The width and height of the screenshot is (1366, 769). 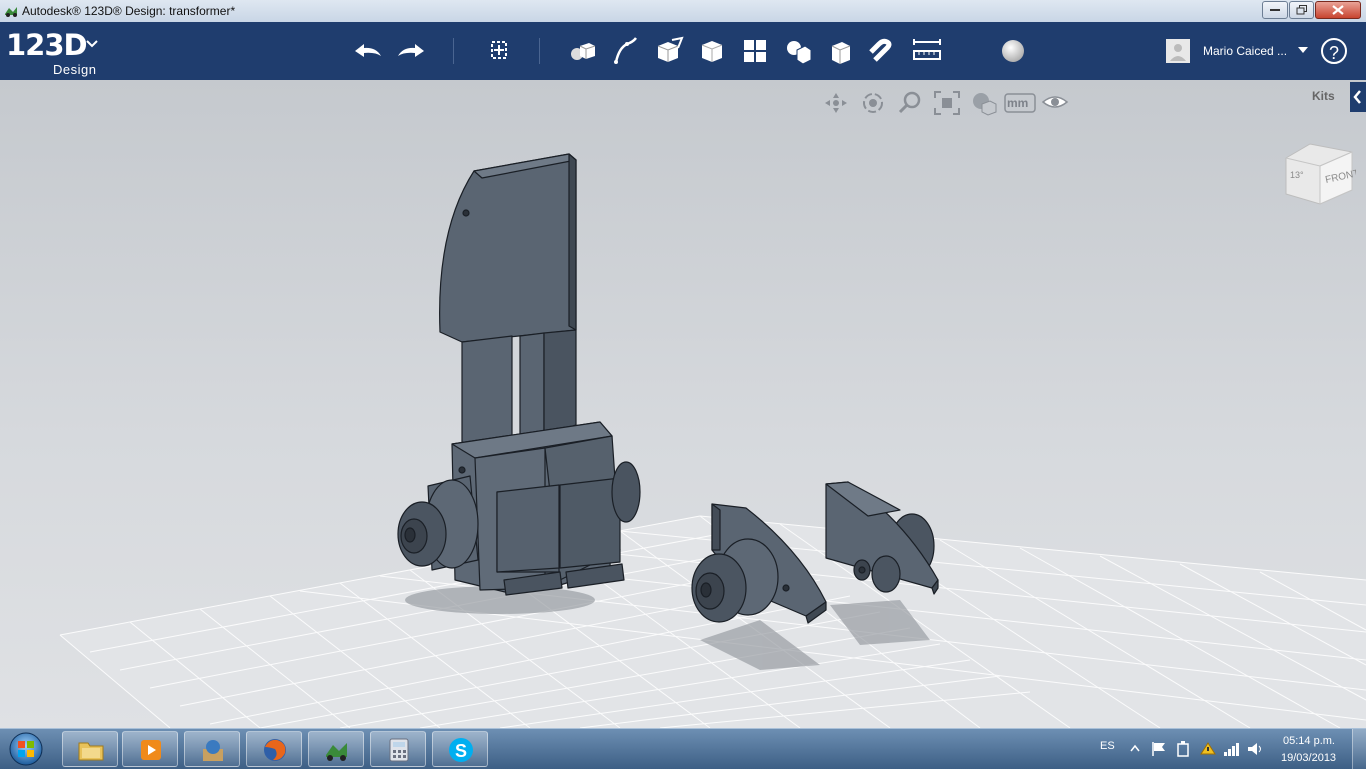 What do you see at coordinates (683, 748) in the screenshot?
I see `windows-taskbar: S ES 05:14 p.m. 19/03/2013` at bounding box center [683, 748].